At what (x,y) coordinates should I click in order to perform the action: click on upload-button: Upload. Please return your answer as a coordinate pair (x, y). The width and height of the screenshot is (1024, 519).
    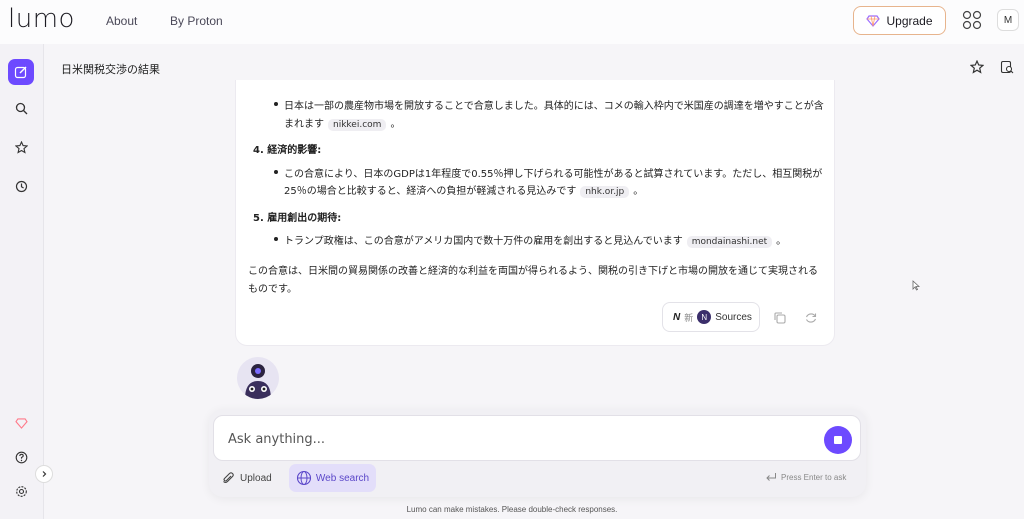
    Looking at the image, I should click on (246, 478).